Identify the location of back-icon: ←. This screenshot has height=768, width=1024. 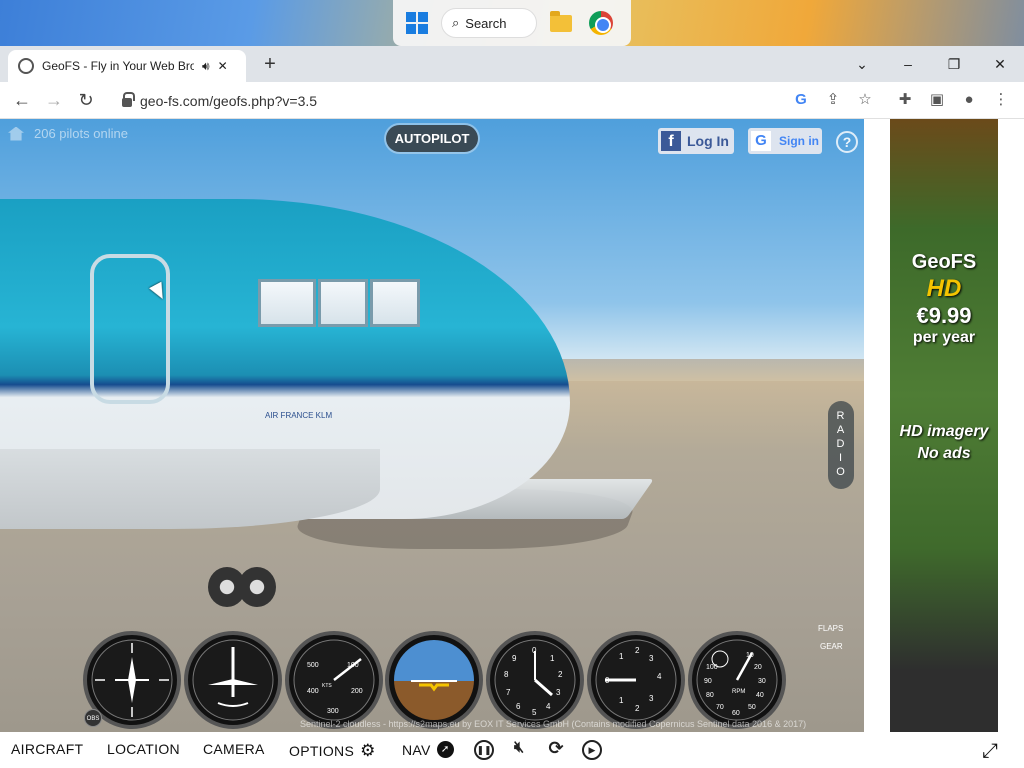
(22, 100).